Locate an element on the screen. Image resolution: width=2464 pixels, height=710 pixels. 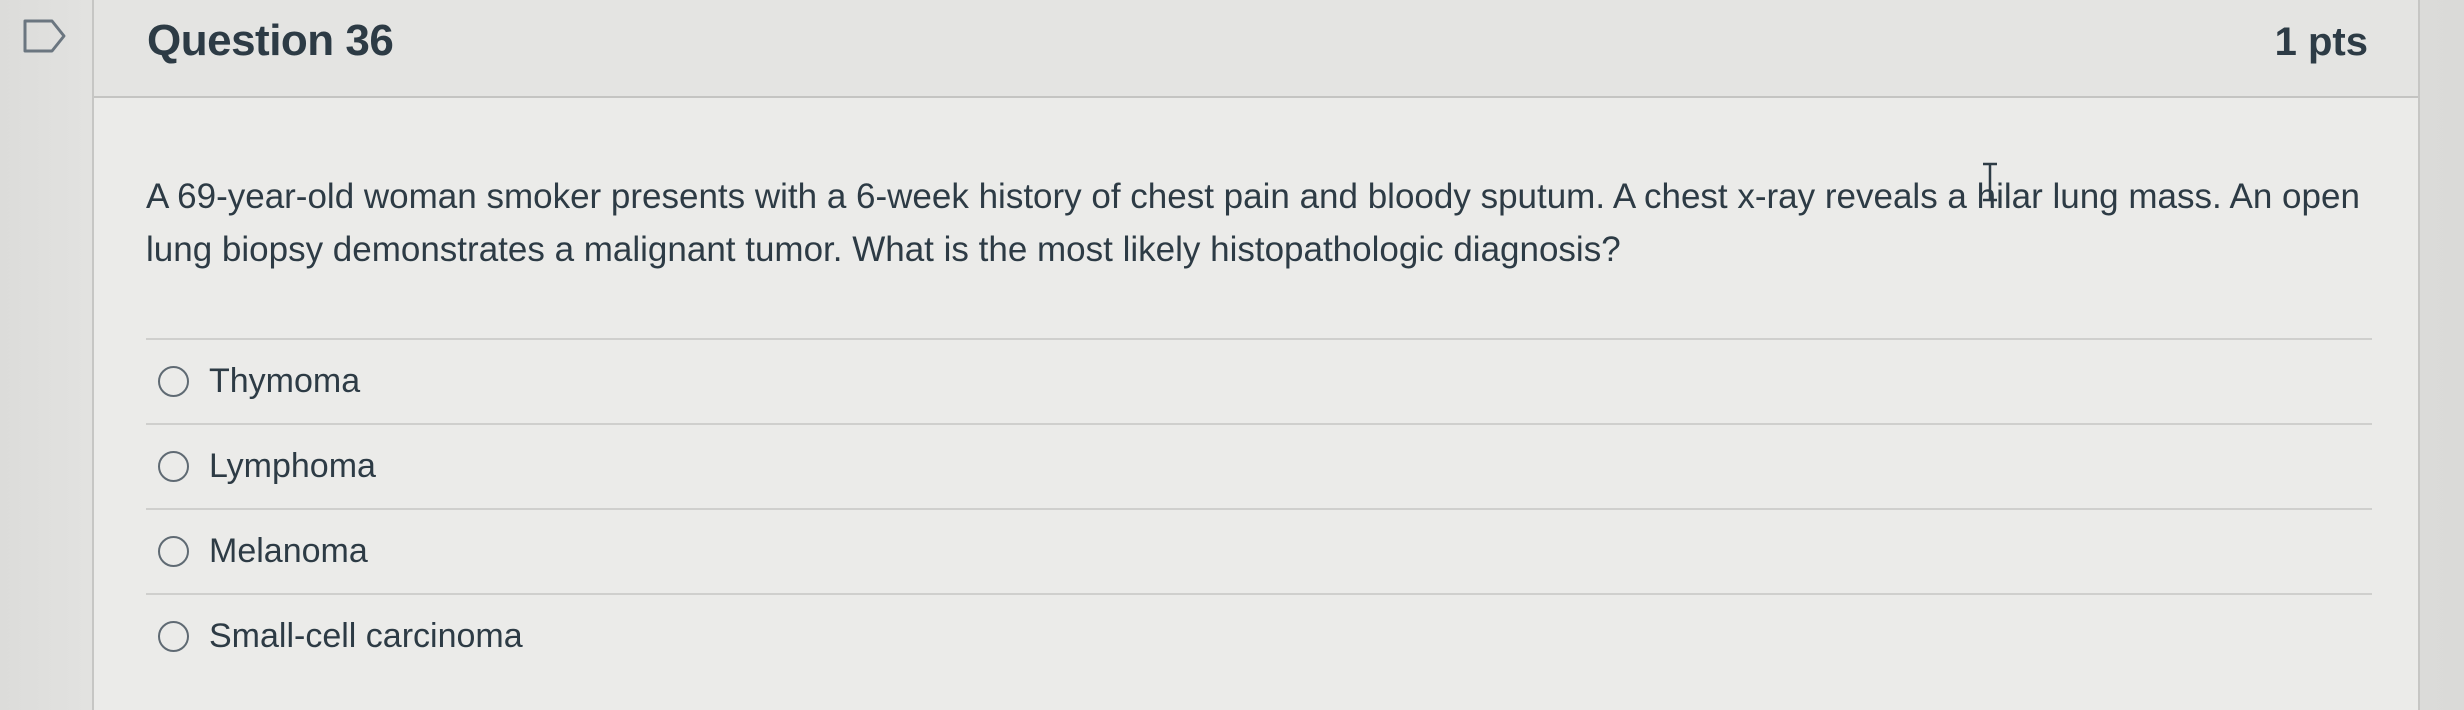
answer-label: Thymoma is located at coordinates (284, 381).